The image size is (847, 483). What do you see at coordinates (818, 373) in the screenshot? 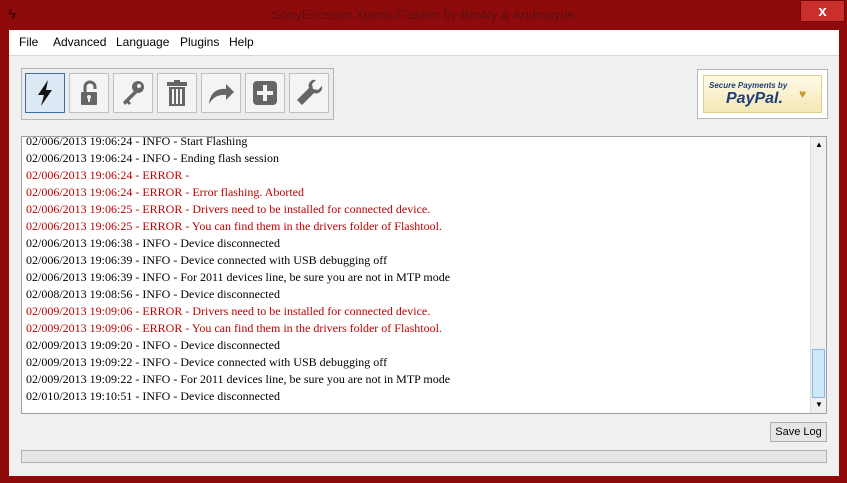
I see `scroll-thumb` at bounding box center [818, 373].